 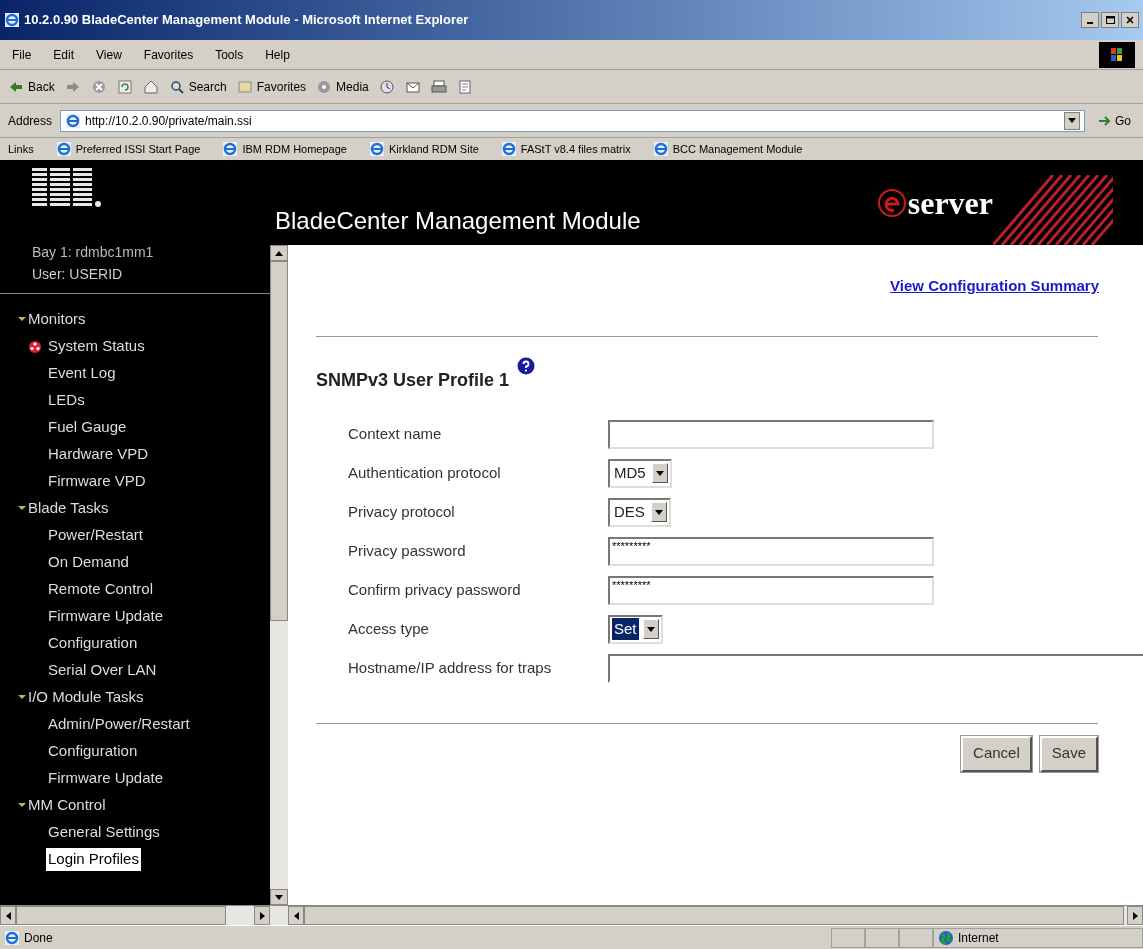 What do you see at coordinates (425, 472) in the screenshot?
I see `field-label: Authentication protocol` at bounding box center [425, 472].